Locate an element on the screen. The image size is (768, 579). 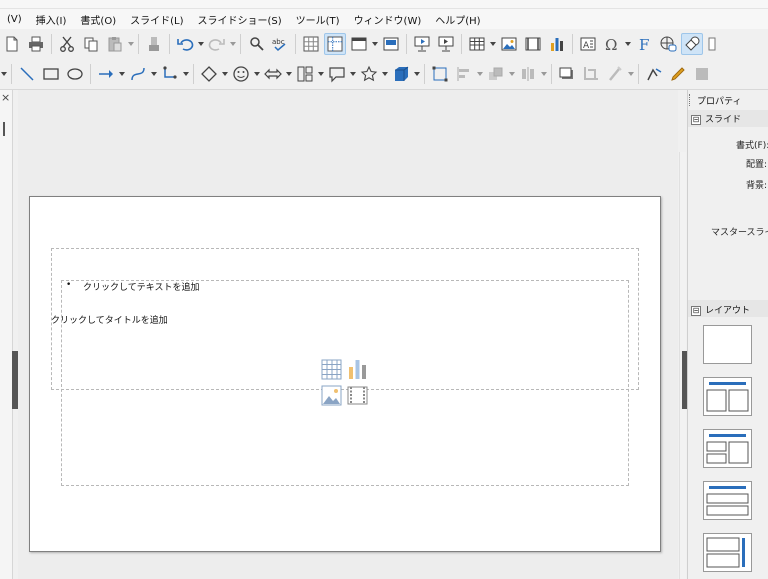
transformations-icon is located at coordinates (654, 74).